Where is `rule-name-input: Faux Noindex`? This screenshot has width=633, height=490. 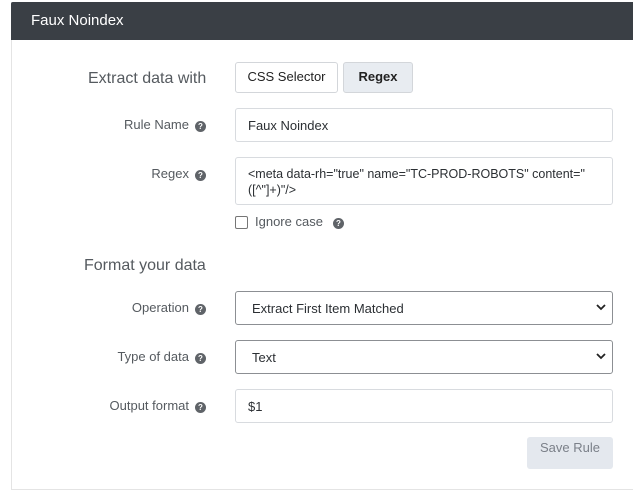
rule-name-input: Faux Noindex is located at coordinates (424, 125).